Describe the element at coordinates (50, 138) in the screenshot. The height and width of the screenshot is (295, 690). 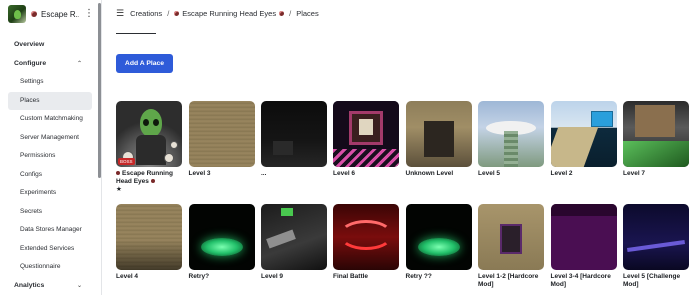
I see `sidebar-item-server-management: Server Management` at that location.